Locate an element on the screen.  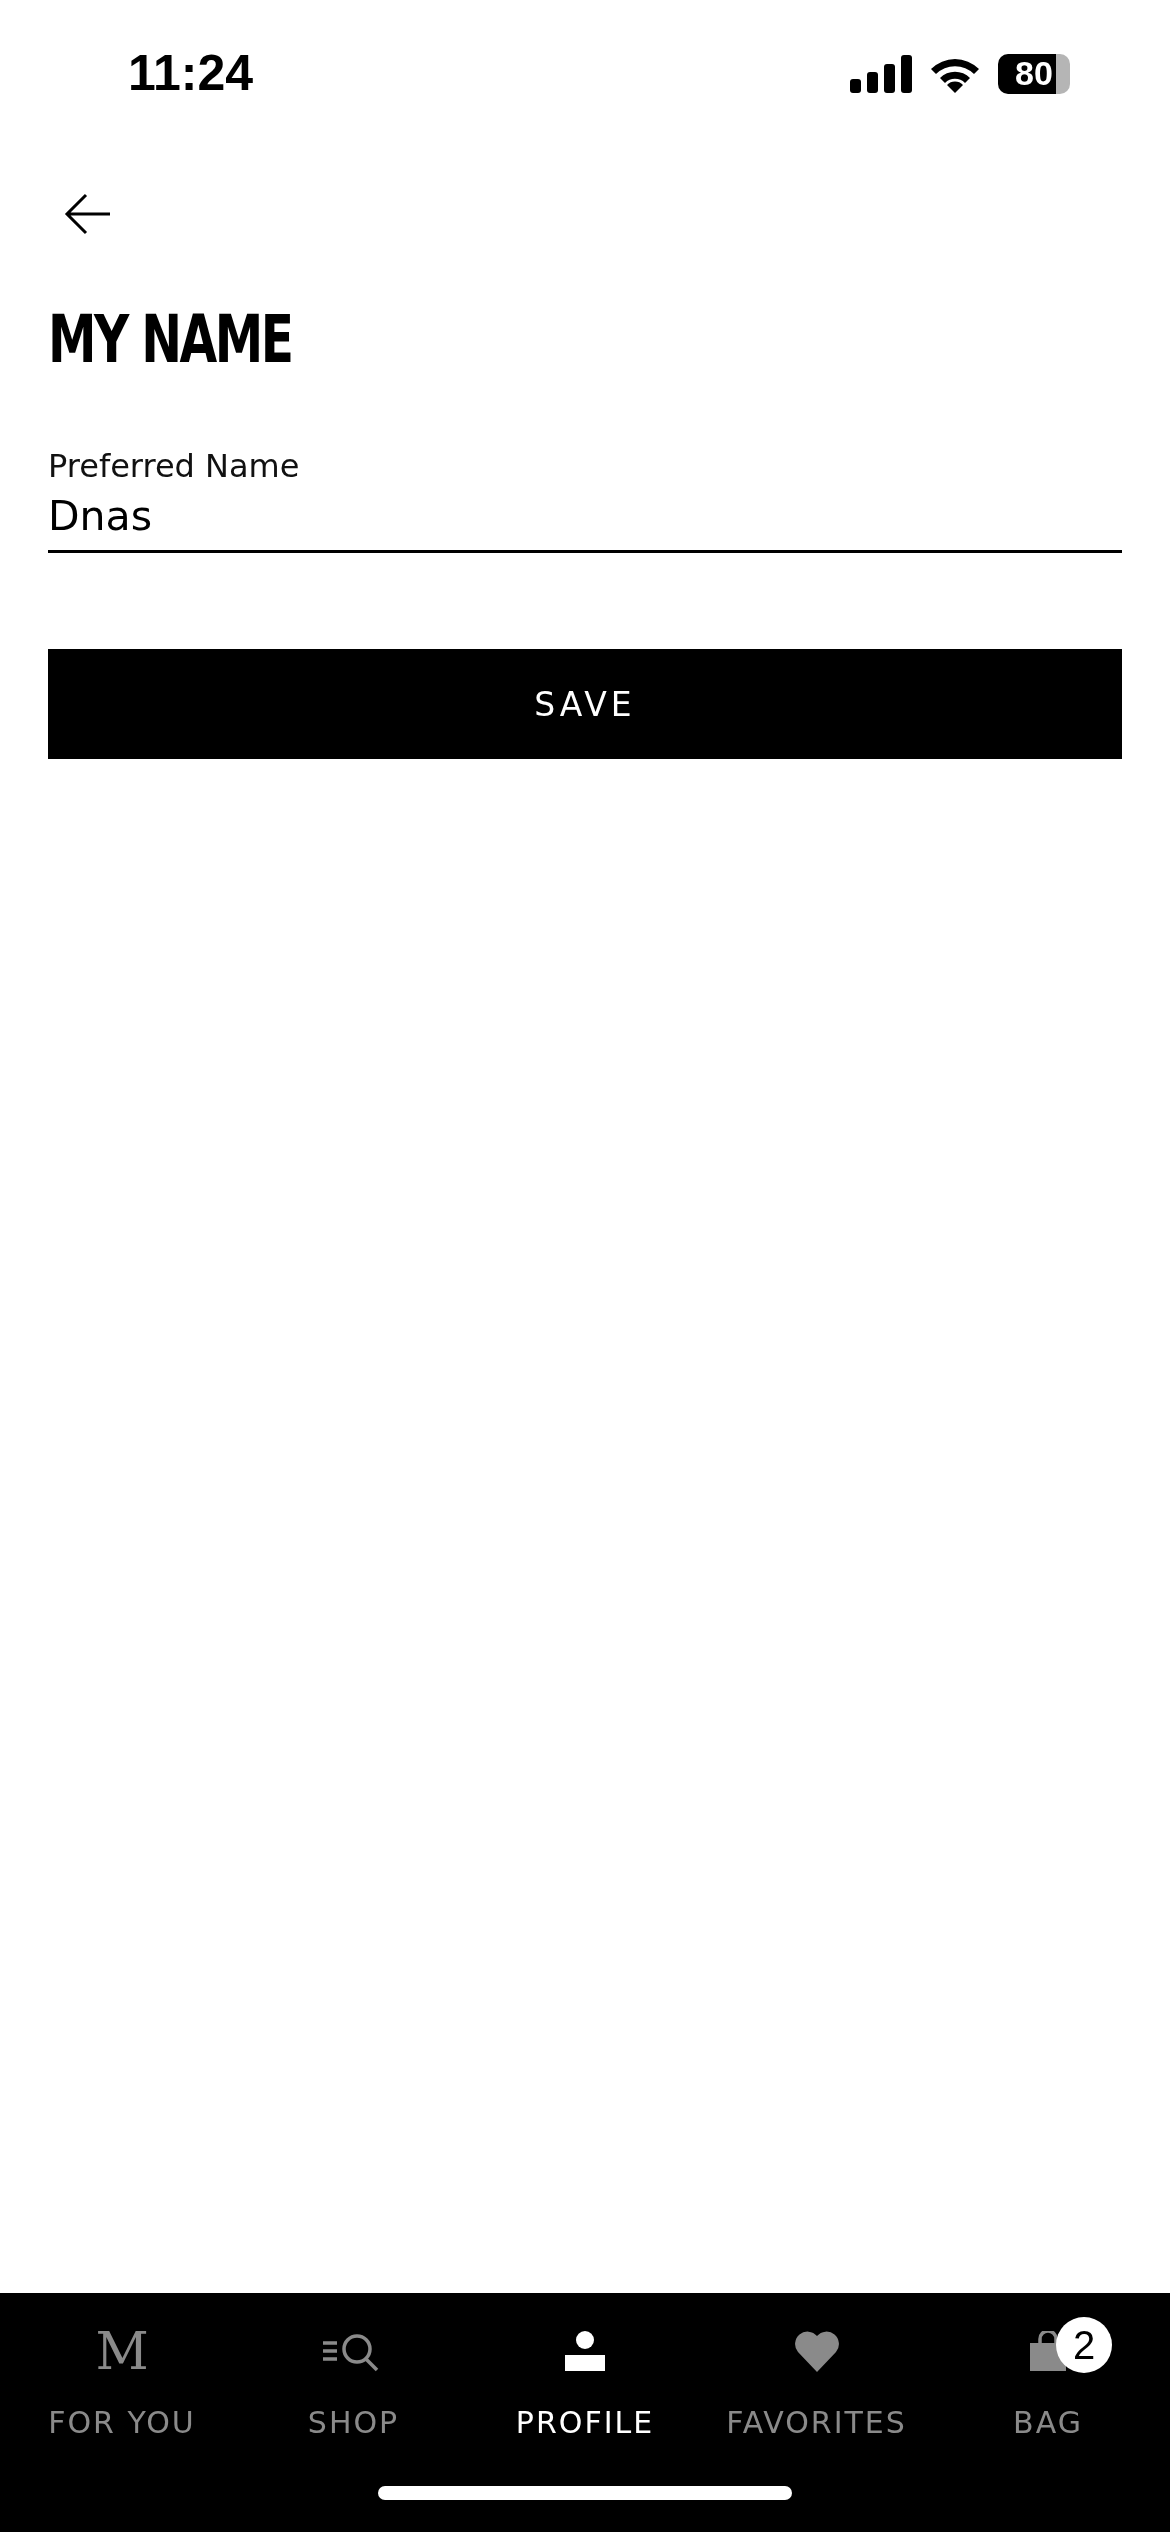
status-time: 11:24 is located at coordinates (191, 73).